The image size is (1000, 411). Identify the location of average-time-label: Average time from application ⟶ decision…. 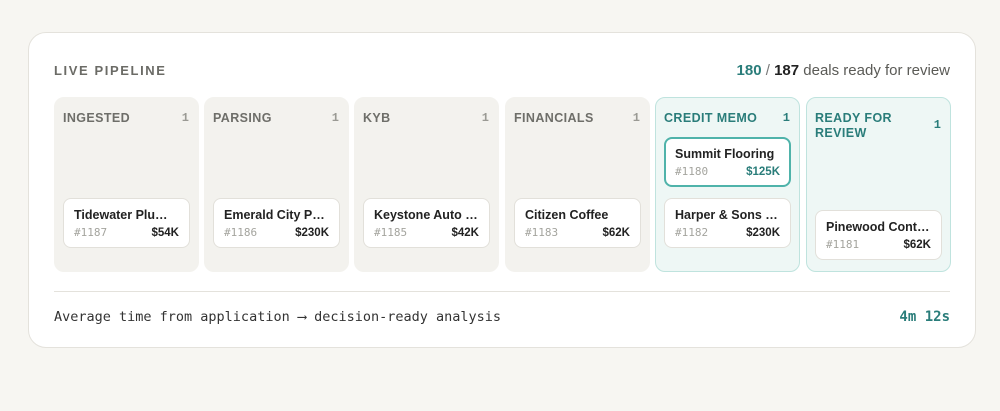
(278, 317).